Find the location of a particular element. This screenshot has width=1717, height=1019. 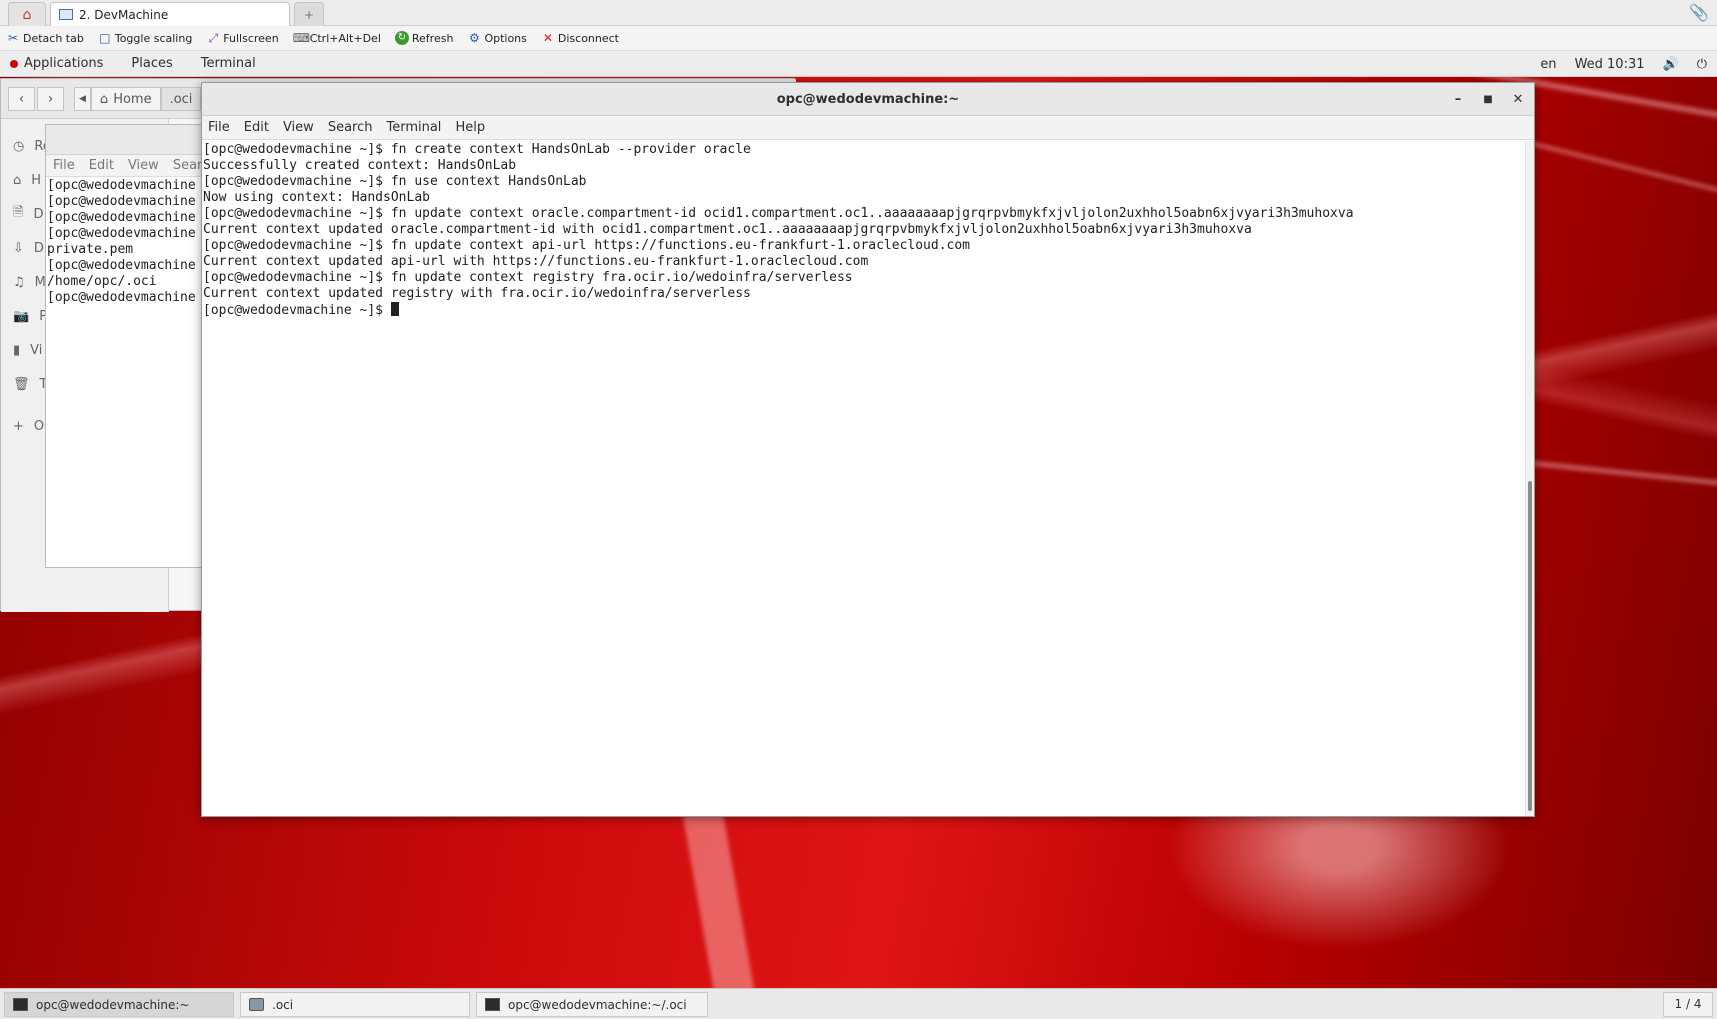

chevron-left-icon: ‹ is located at coordinates (21, 99).